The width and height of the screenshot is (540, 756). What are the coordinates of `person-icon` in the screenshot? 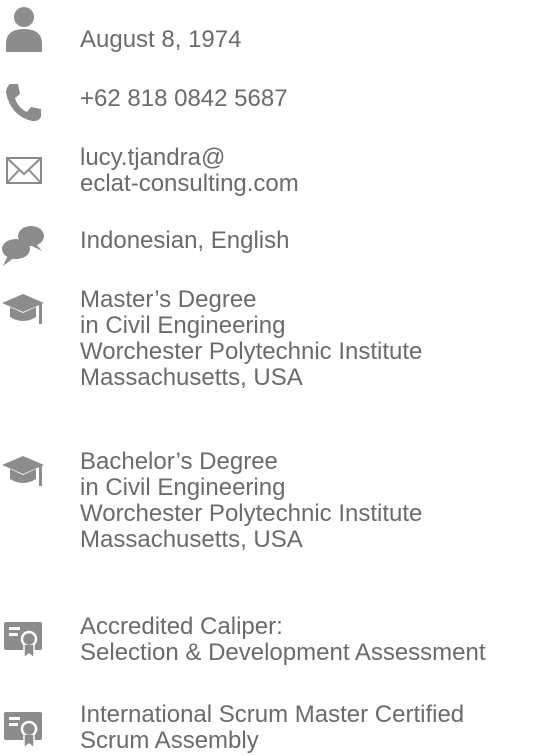 It's located at (24, 29).